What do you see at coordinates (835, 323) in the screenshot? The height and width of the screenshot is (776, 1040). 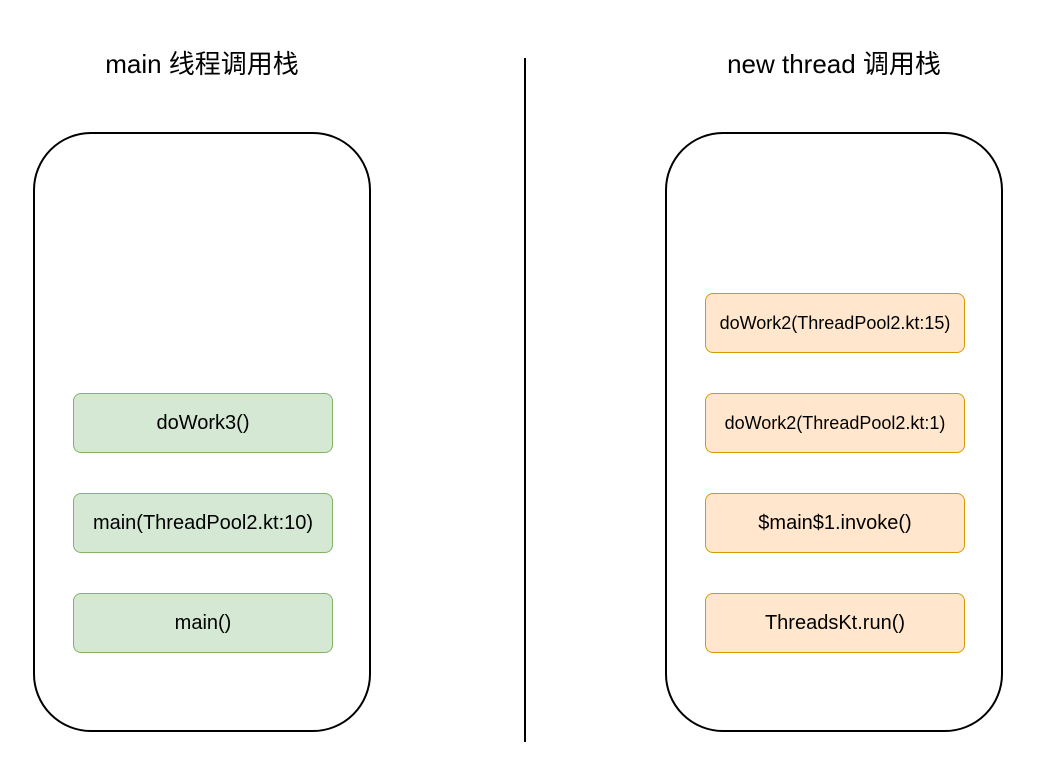 I see `stack-frame-dowork2-line15: doWork2(ThreadPool2.kt:15)` at bounding box center [835, 323].